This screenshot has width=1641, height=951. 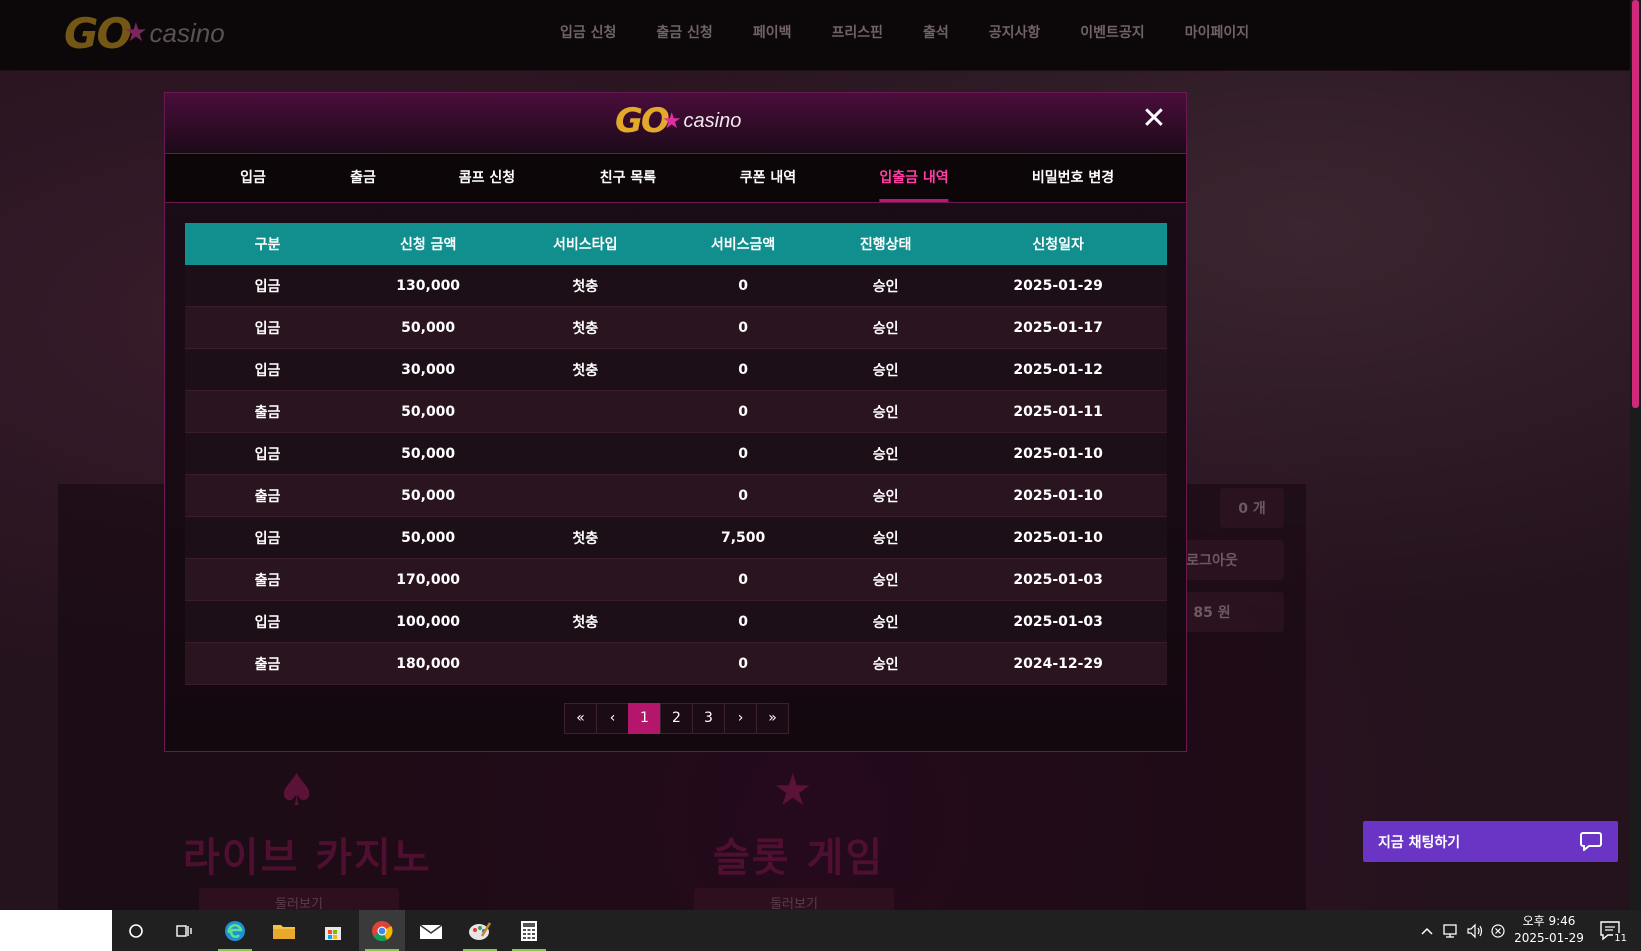 What do you see at coordinates (1112, 32) in the screenshot?
I see `nav-event-notice: 이벤트공지` at bounding box center [1112, 32].